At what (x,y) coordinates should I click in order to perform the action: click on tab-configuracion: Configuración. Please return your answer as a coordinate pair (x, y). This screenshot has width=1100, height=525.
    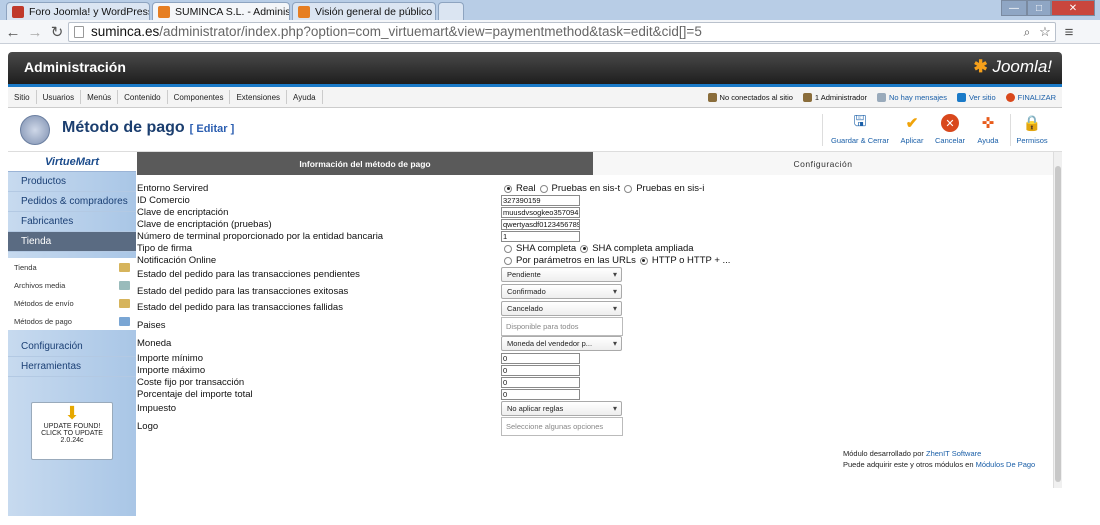
    Looking at the image, I should click on (823, 163).